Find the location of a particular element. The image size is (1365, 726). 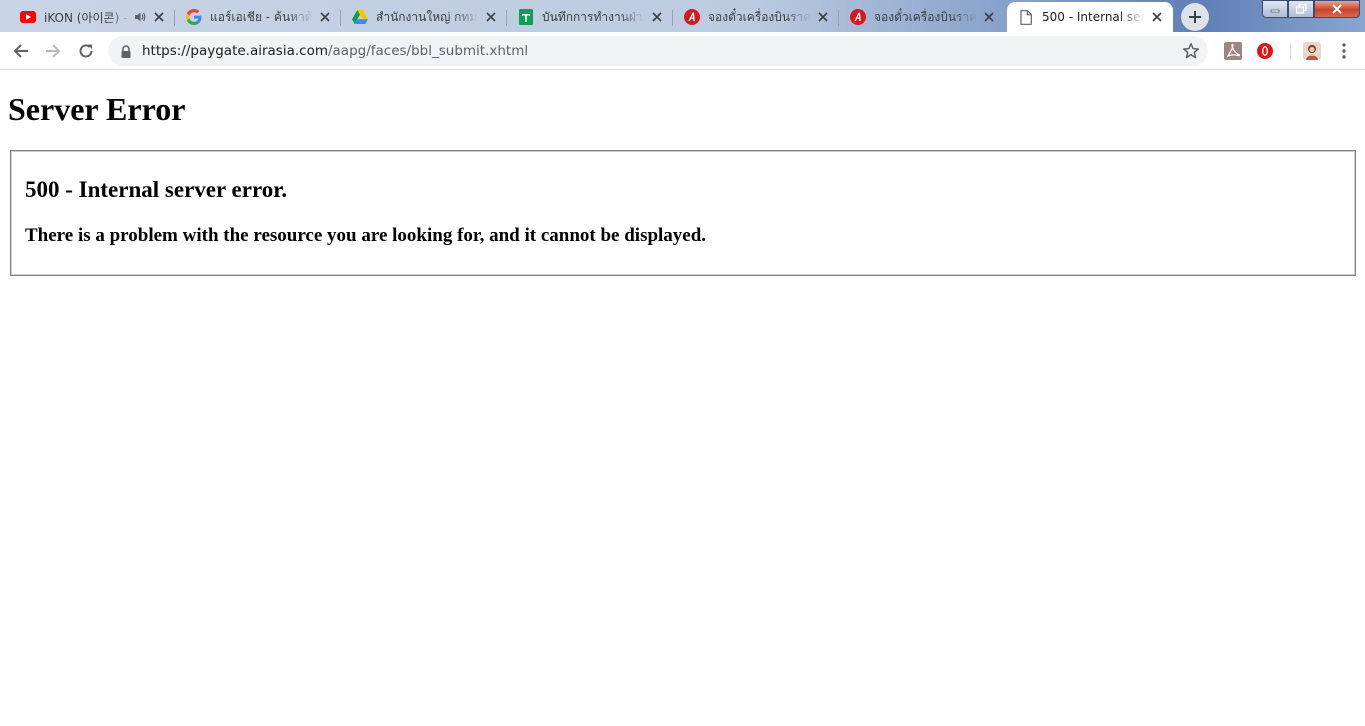

tab-title: iKON (아이콘) - is located at coordinates (86, 17).